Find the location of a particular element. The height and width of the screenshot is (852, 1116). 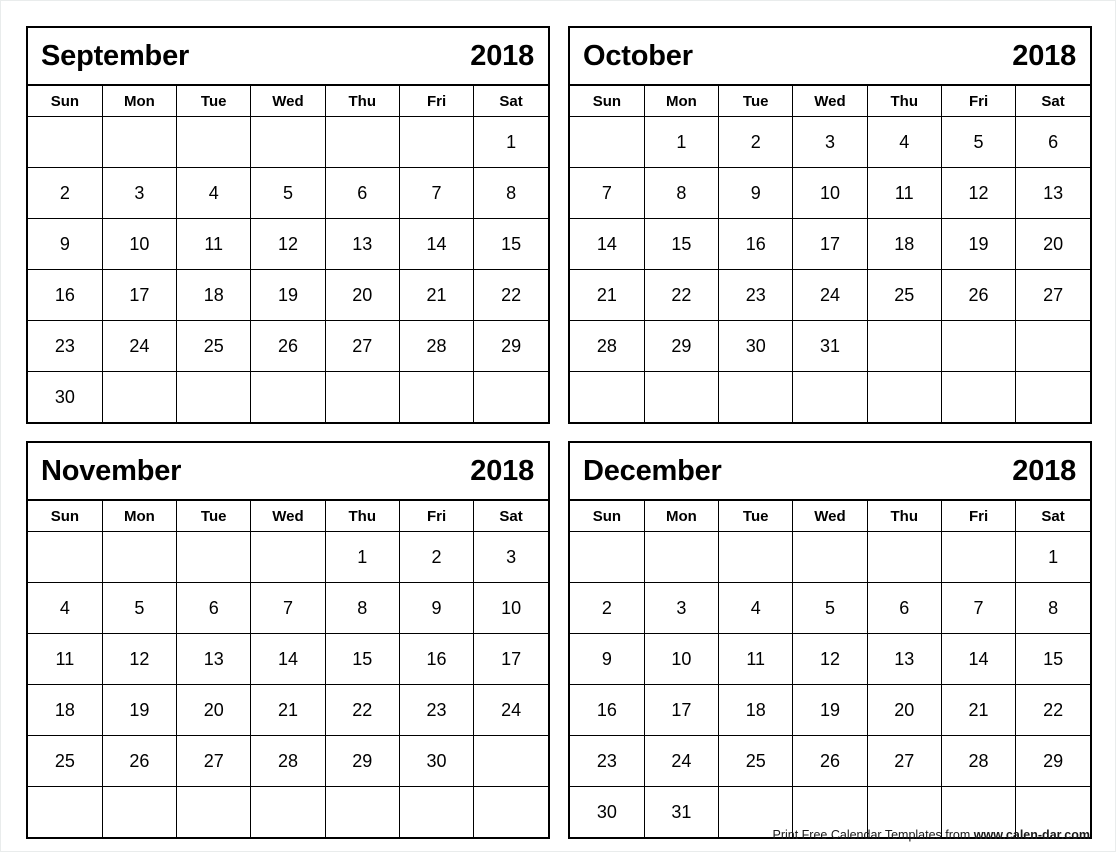

day-cell: 4 is located at coordinates (65, 608).